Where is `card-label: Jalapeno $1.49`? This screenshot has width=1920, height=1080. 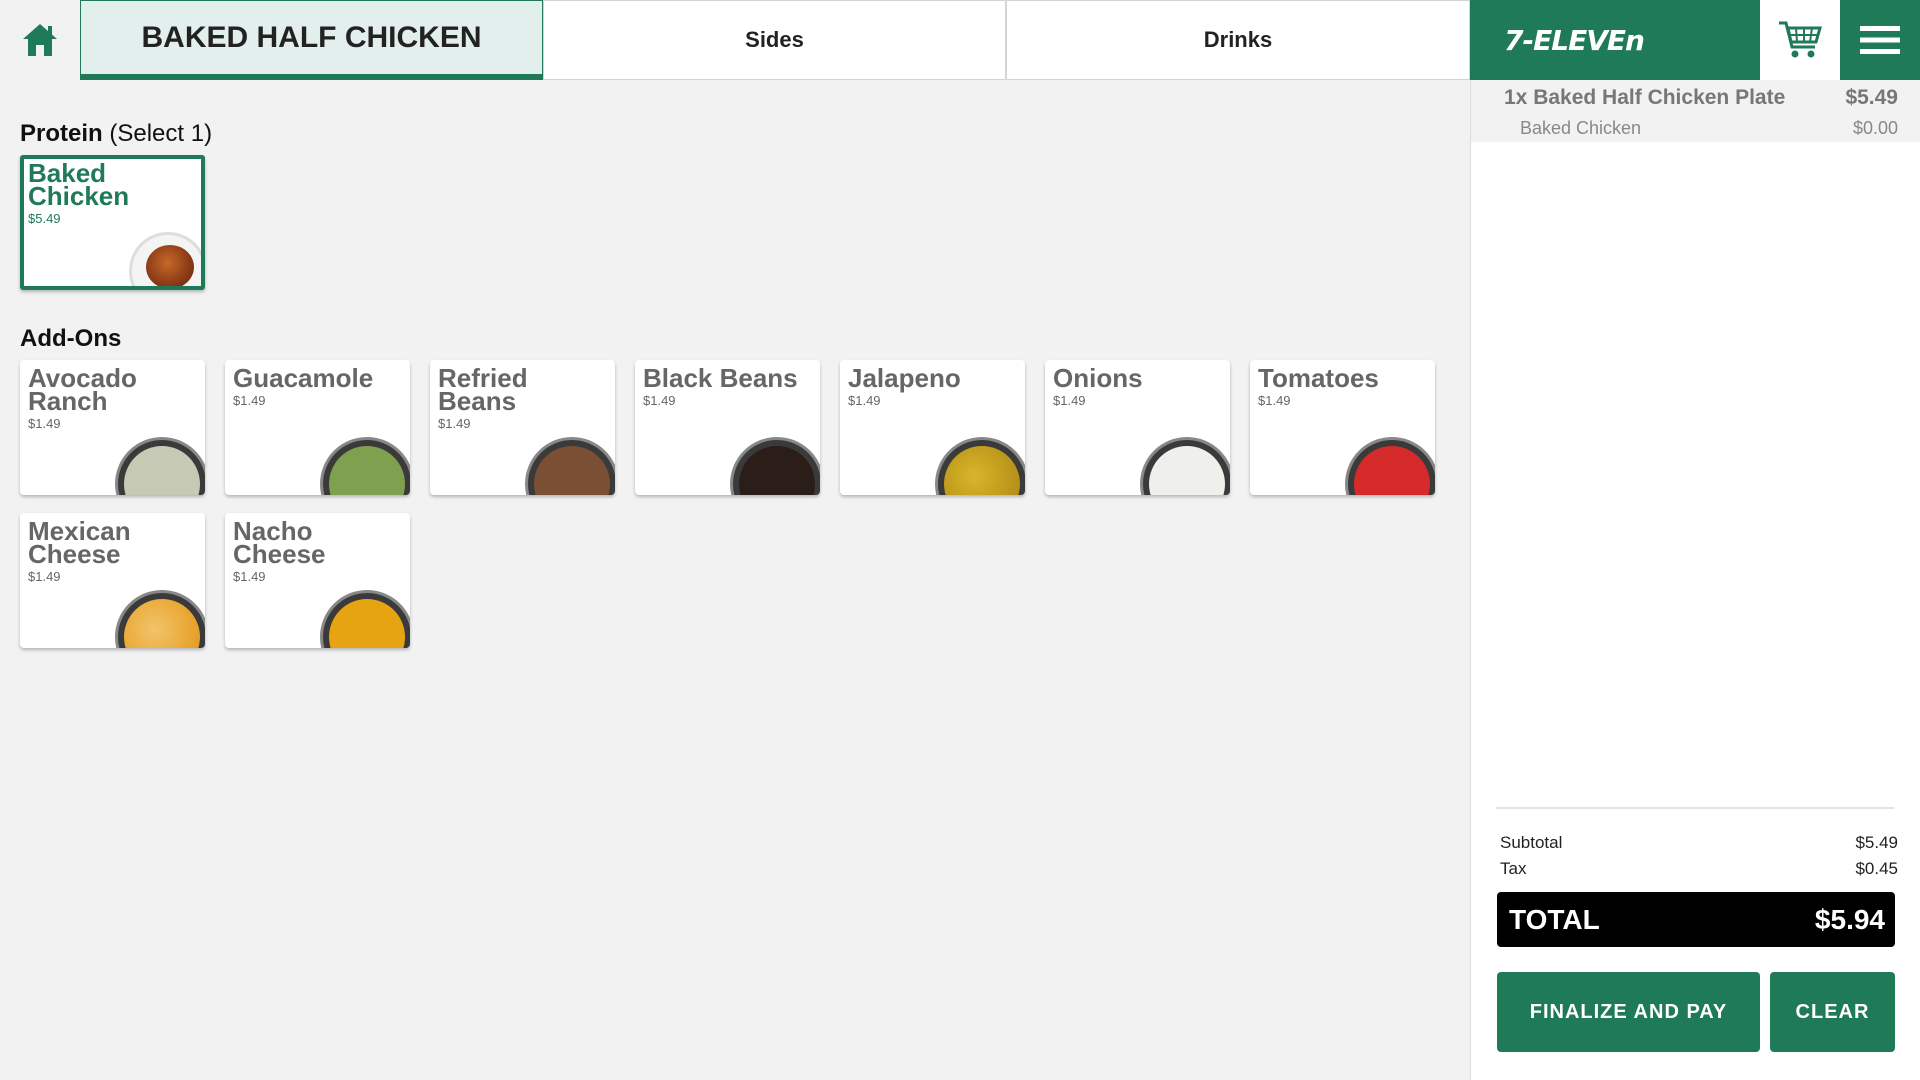 card-label: Jalapeno $1.49 is located at coordinates (933, 387).